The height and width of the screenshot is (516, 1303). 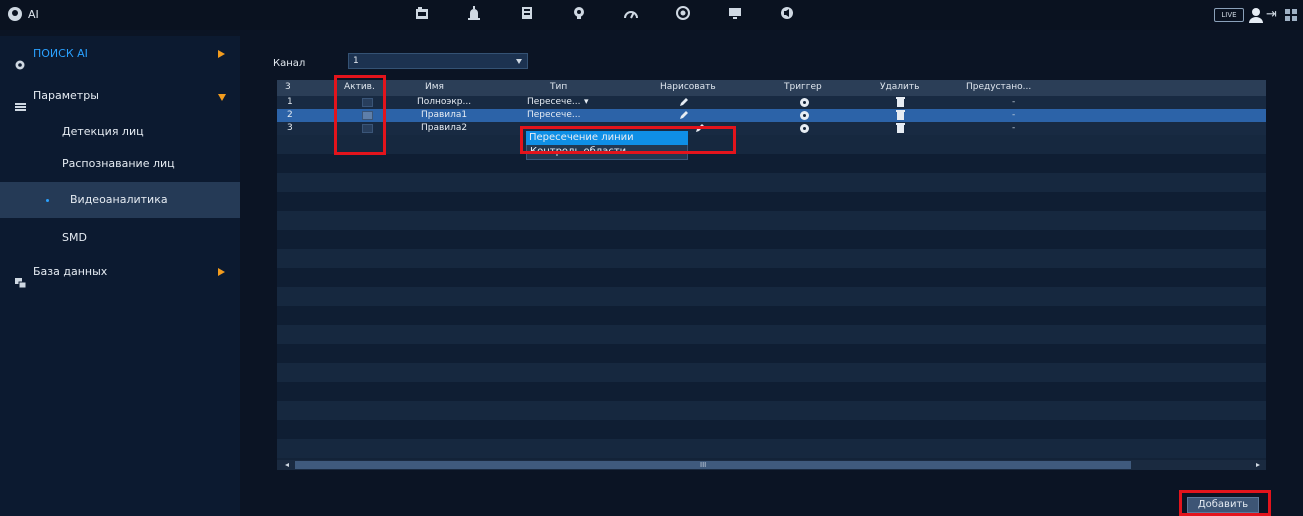 I want to click on rule-name: Правила2, so click(x=444, y=128).